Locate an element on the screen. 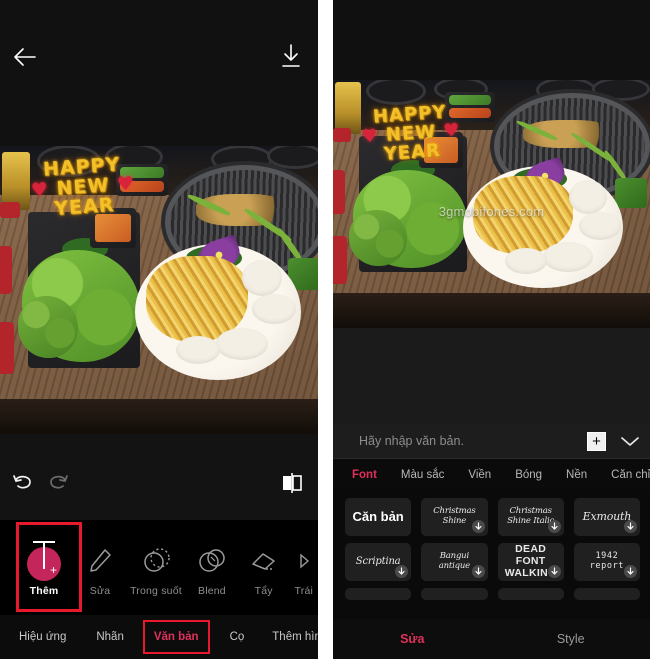  tool-trai: Trái is located at coordinates (304, 568).